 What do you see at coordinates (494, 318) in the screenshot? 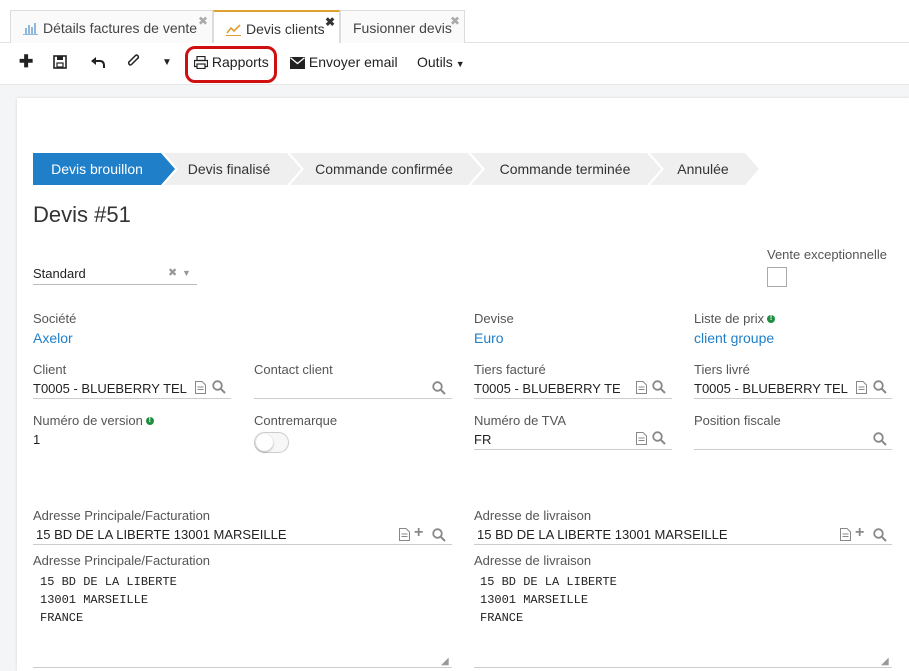
I see `currency-label: Devise` at bounding box center [494, 318].